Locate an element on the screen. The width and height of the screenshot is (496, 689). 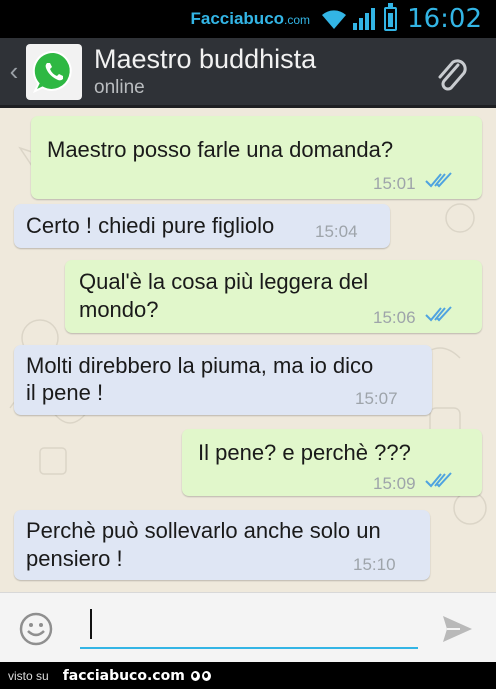
compose-bar is located at coordinates (248, 627).